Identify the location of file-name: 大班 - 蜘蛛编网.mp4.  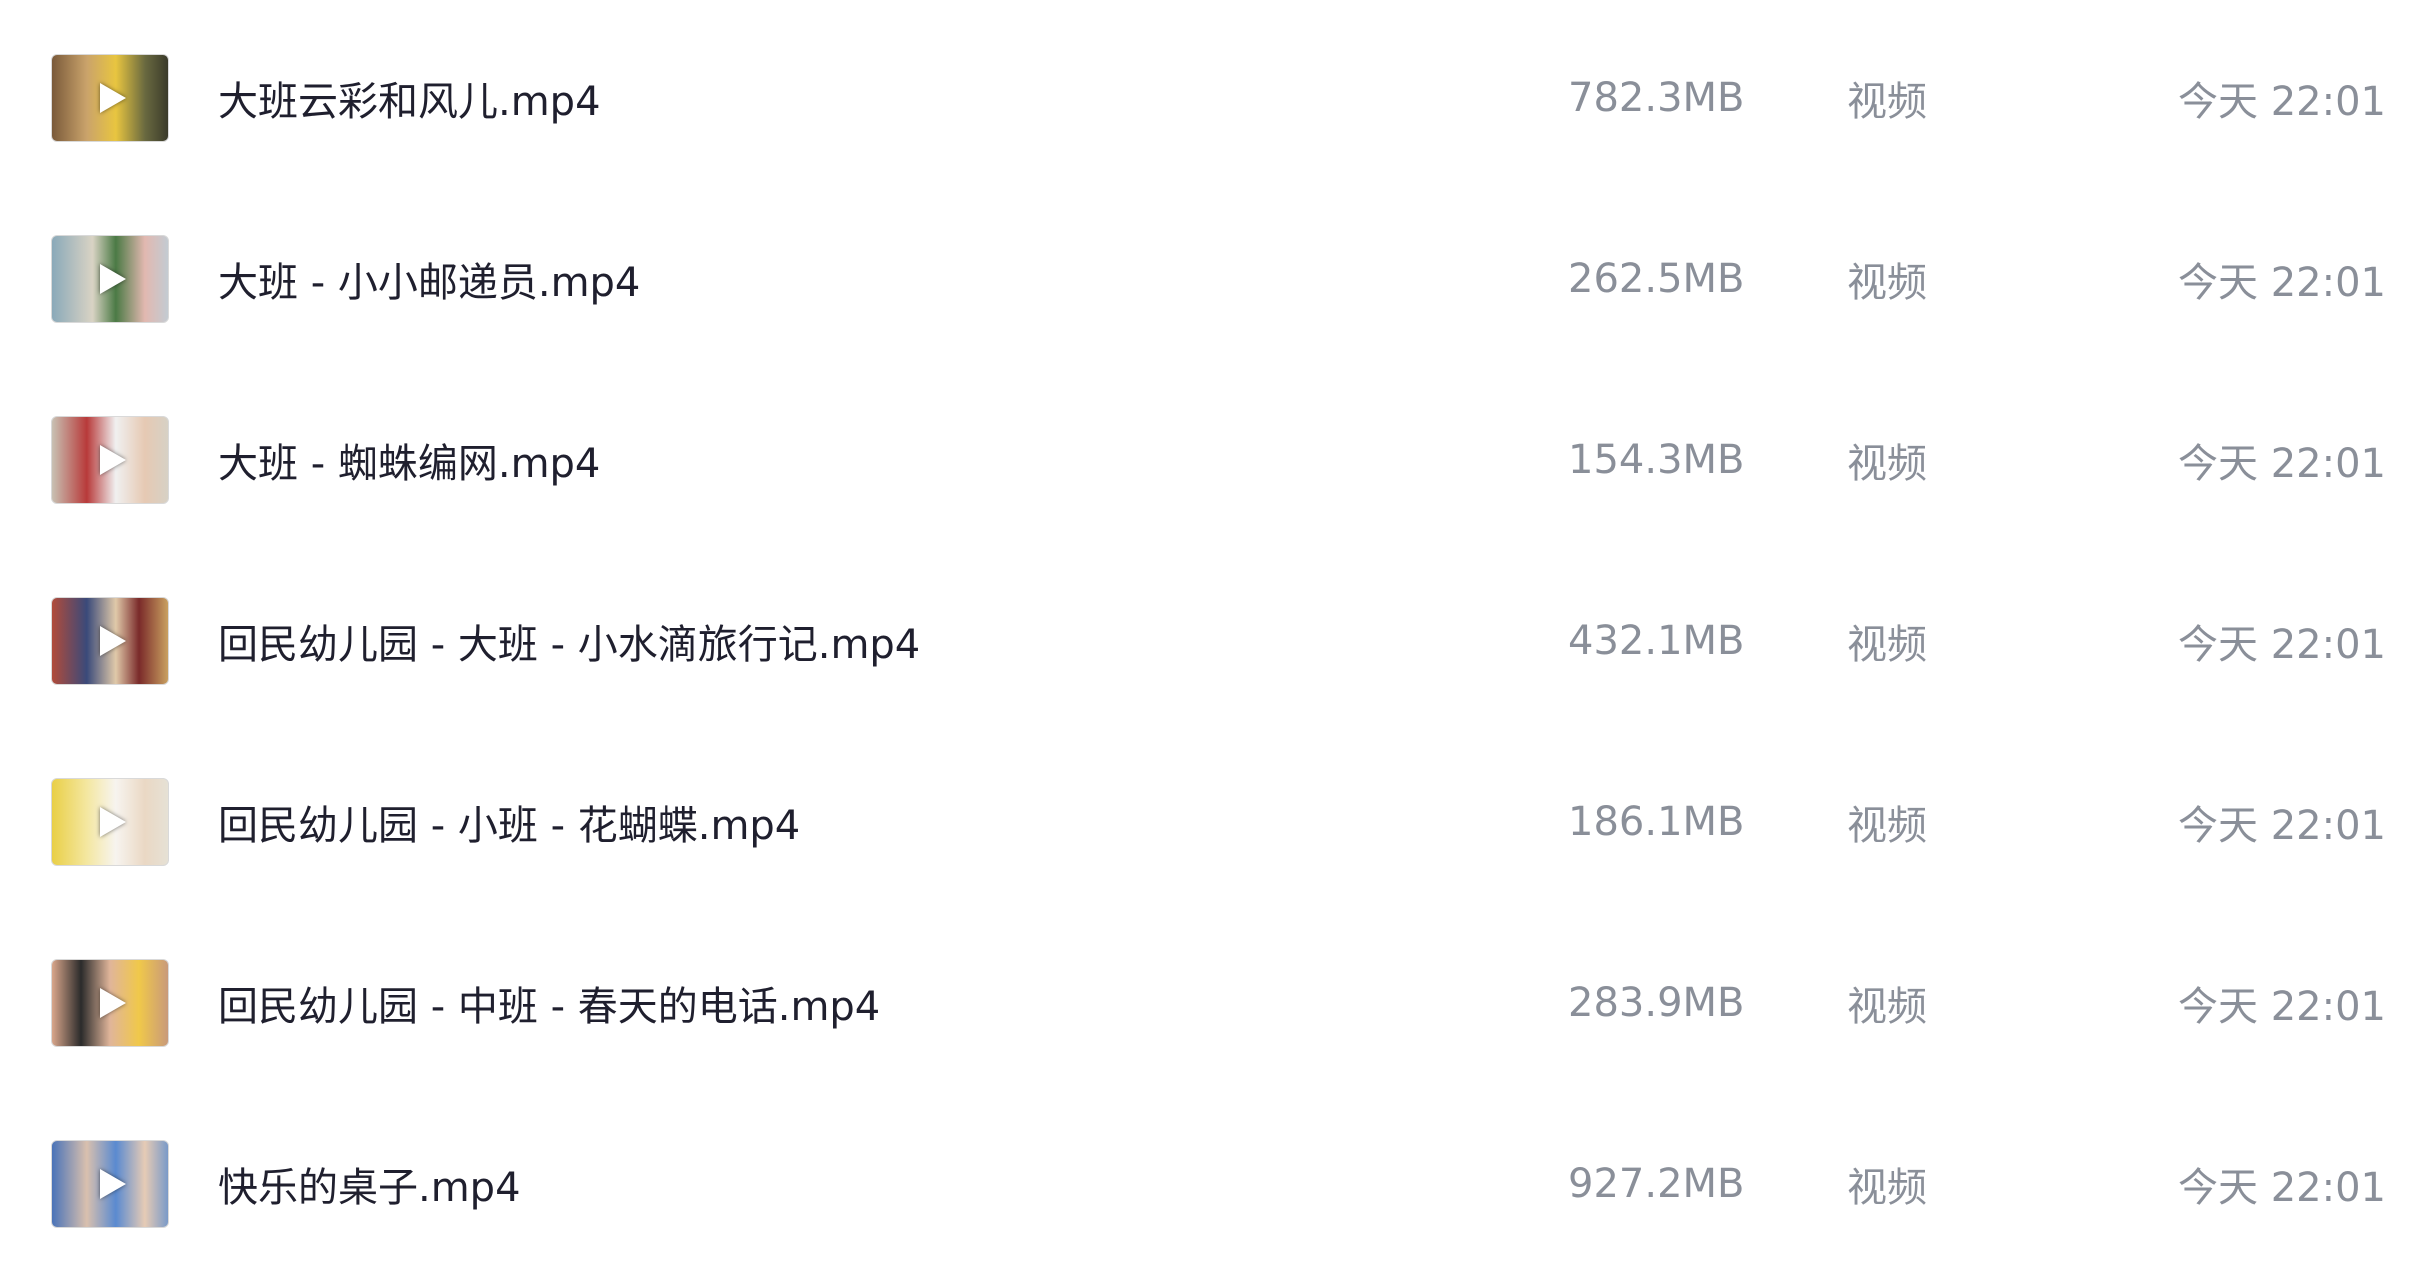
(409, 460).